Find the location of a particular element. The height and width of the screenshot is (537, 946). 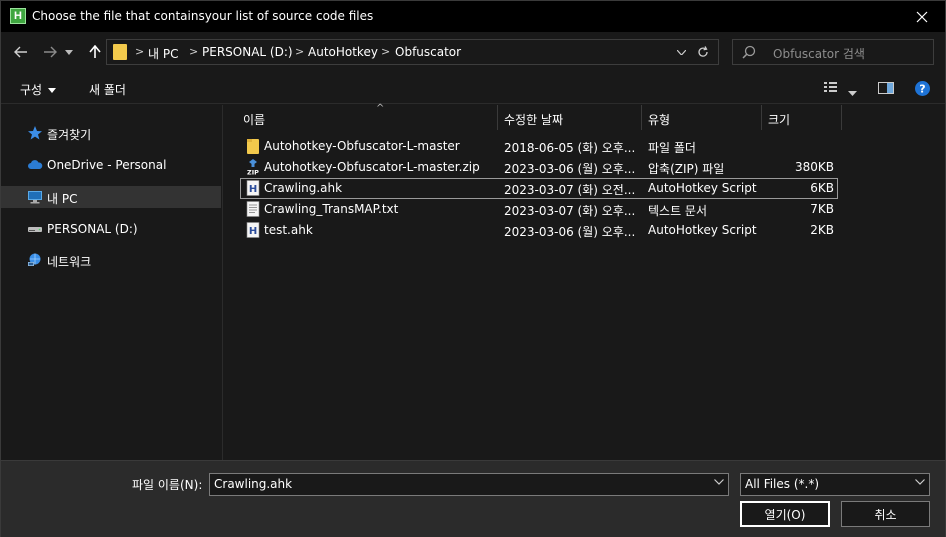

help-icon: ? is located at coordinates (922, 88).